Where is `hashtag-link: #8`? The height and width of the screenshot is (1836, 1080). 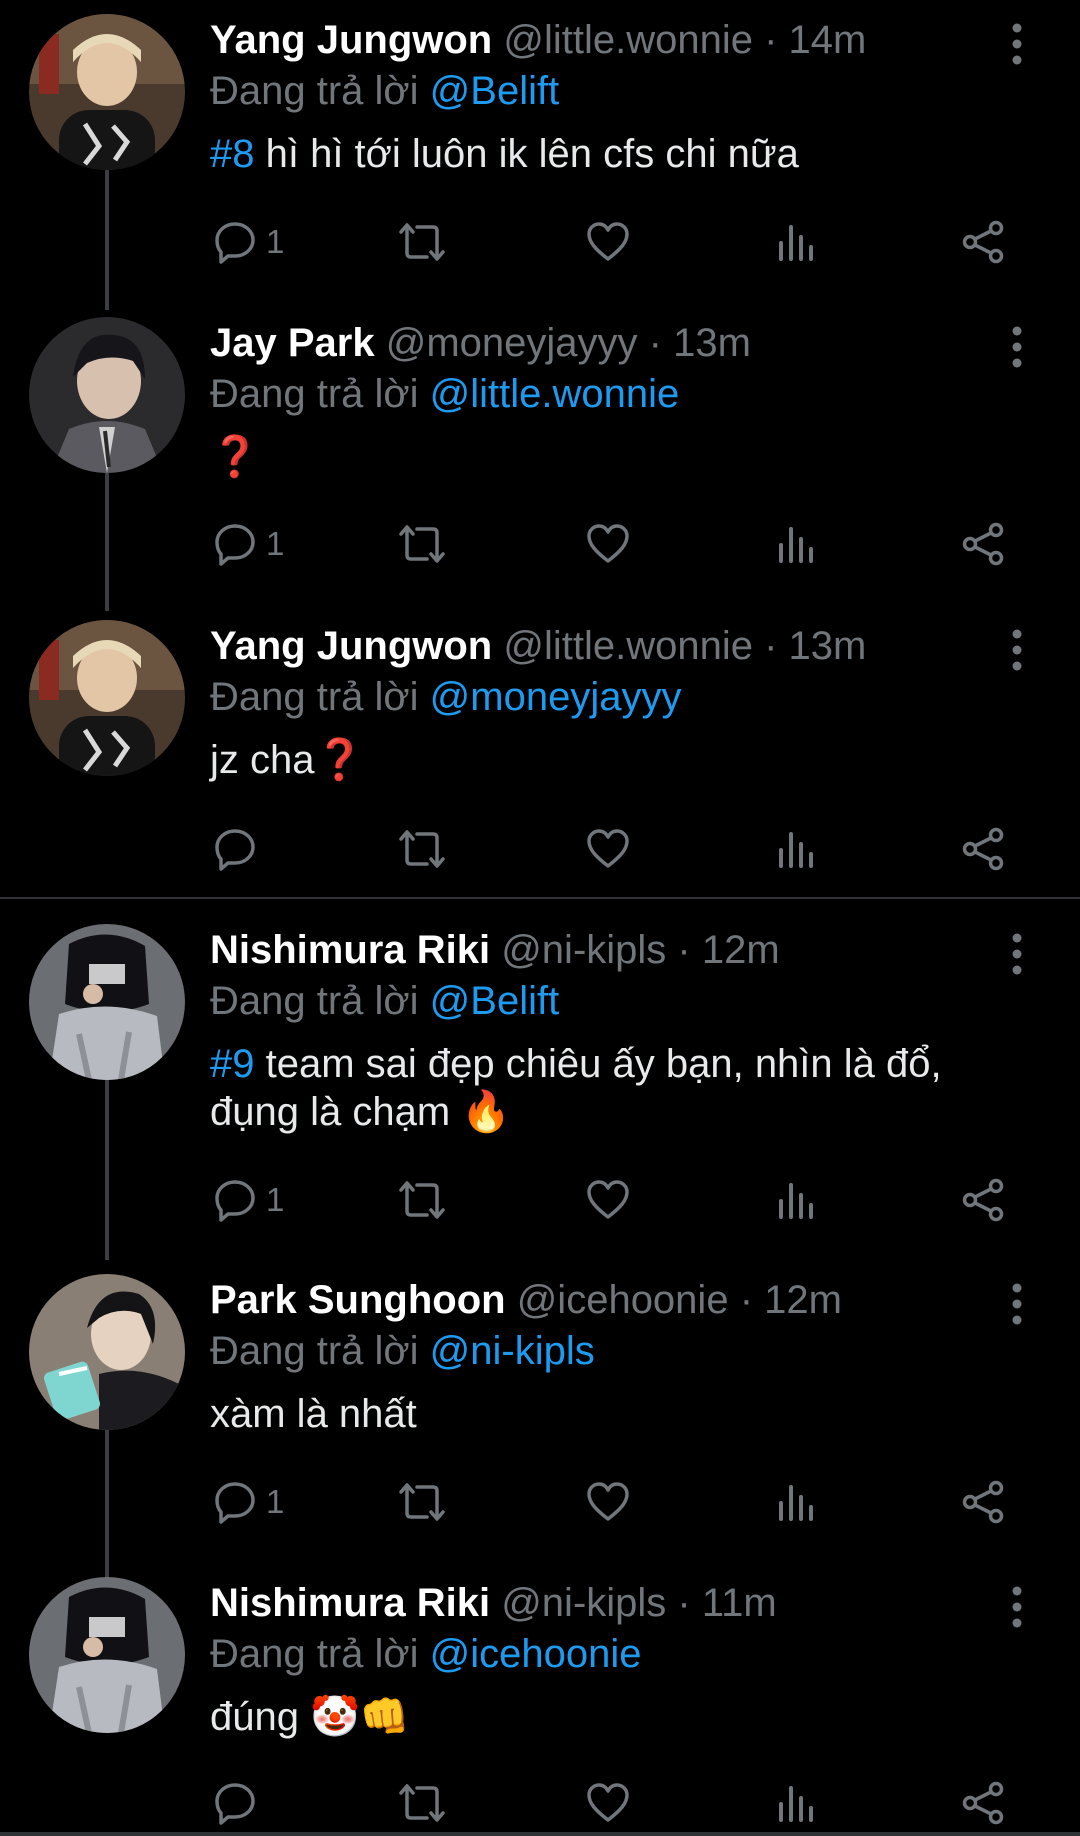 hashtag-link: #8 is located at coordinates (232, 154).